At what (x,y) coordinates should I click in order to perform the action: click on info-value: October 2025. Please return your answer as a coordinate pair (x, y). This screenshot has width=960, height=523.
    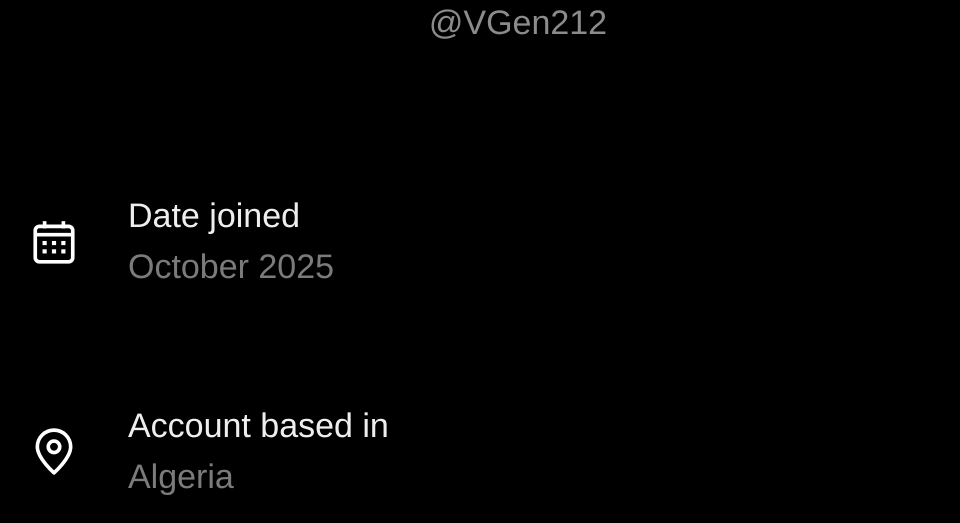
    Looking at the image, I should click on (231, 267).